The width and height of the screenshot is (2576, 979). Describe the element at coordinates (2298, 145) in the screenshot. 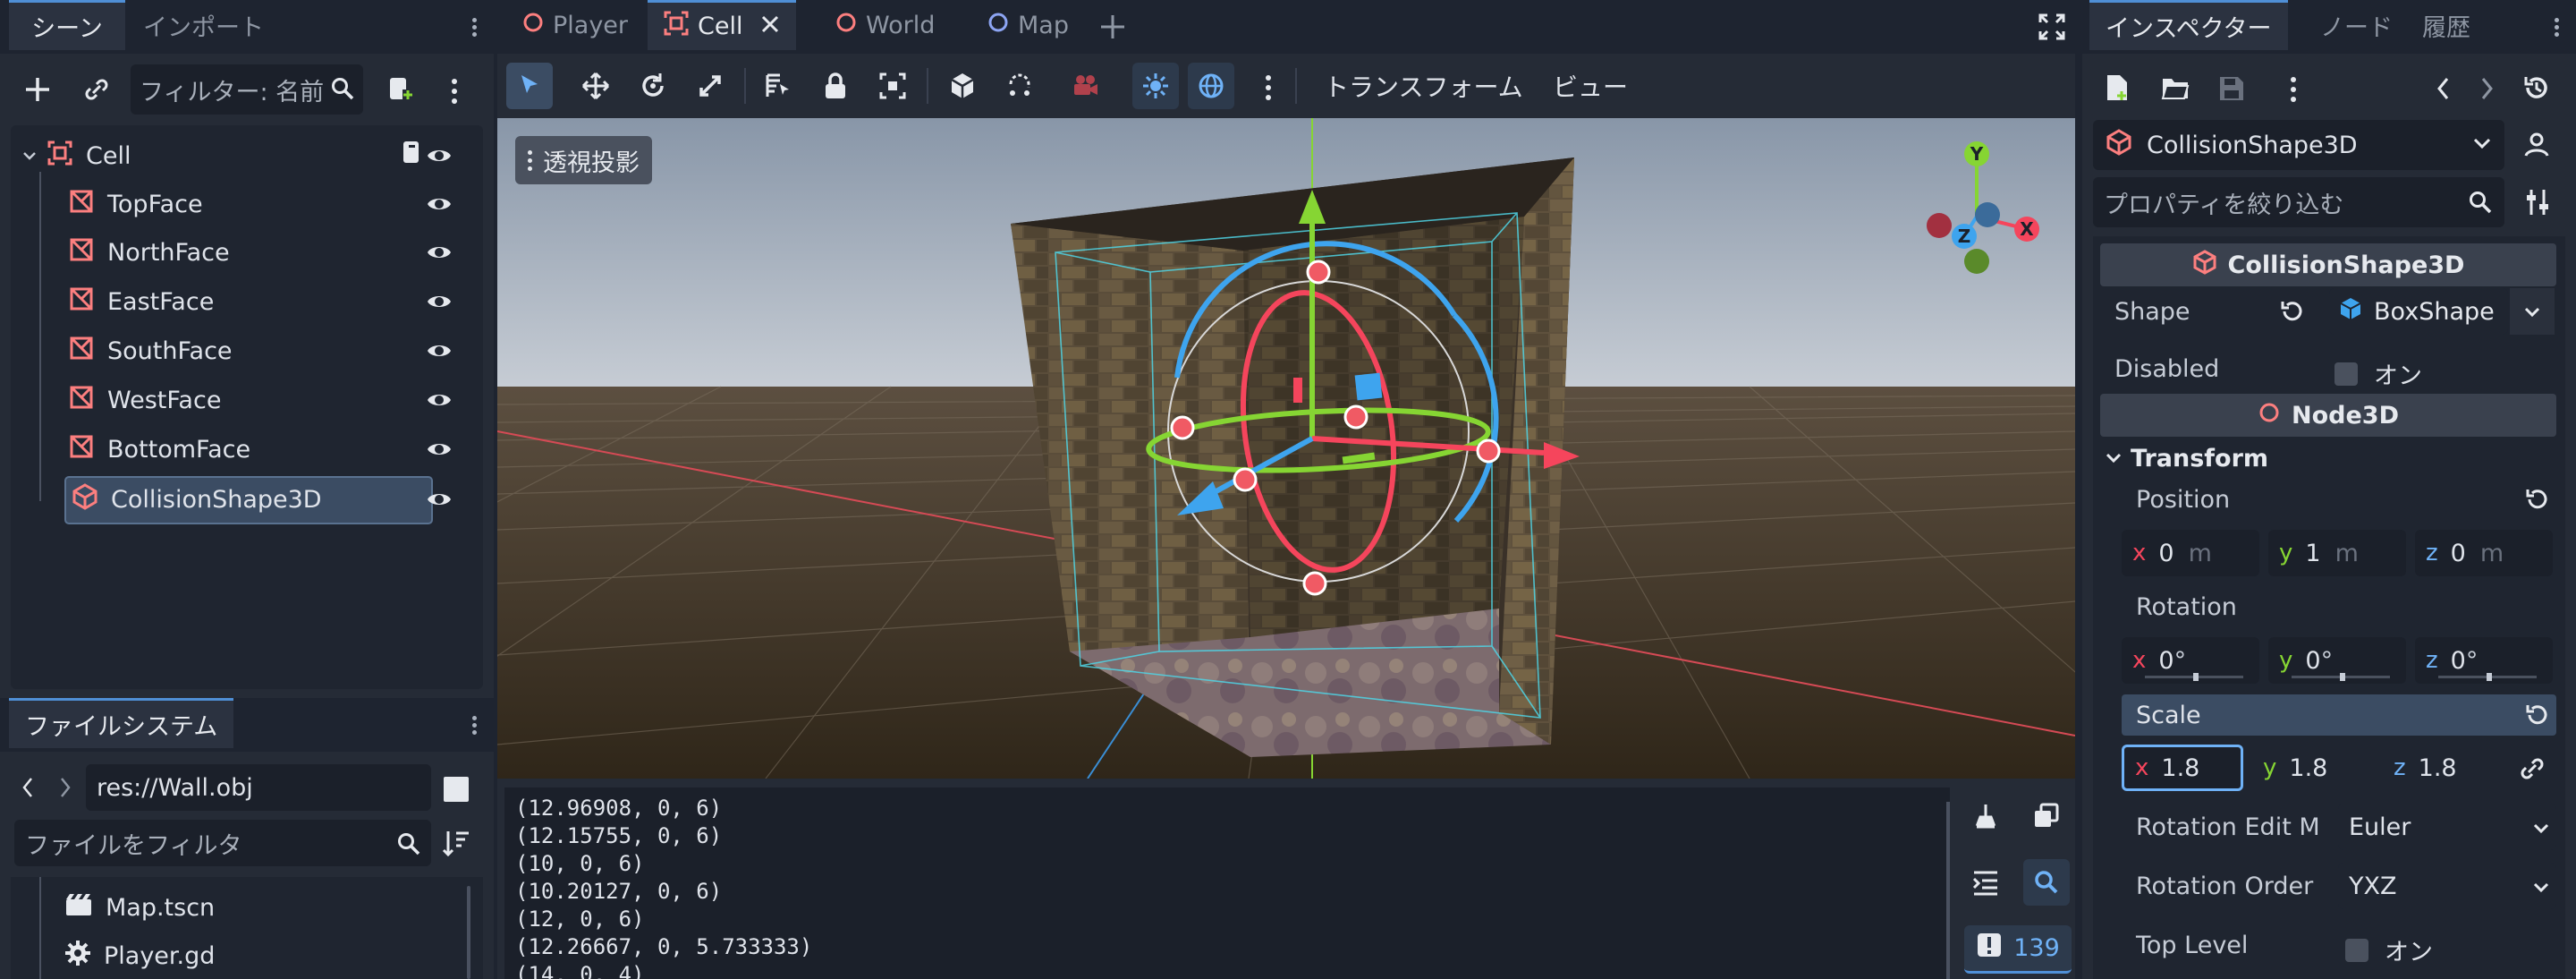

I see `object-selector: CollisionShape3D` at that location.